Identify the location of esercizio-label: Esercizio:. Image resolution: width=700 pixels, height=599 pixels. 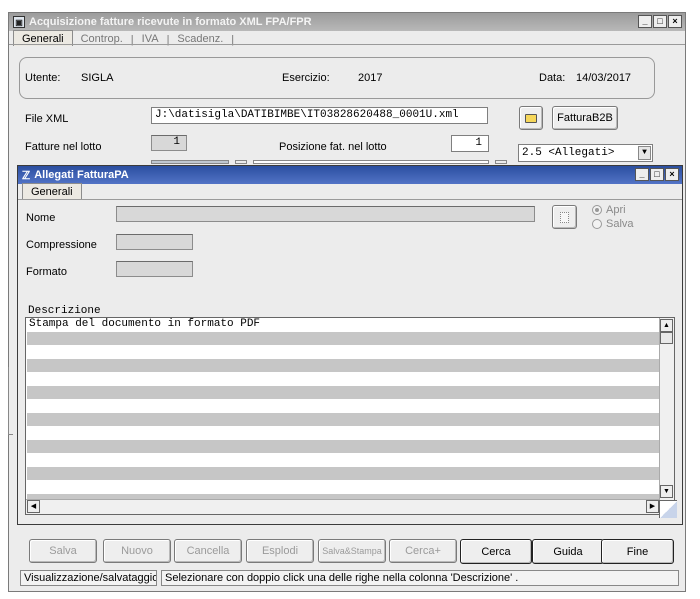
(306, 78).